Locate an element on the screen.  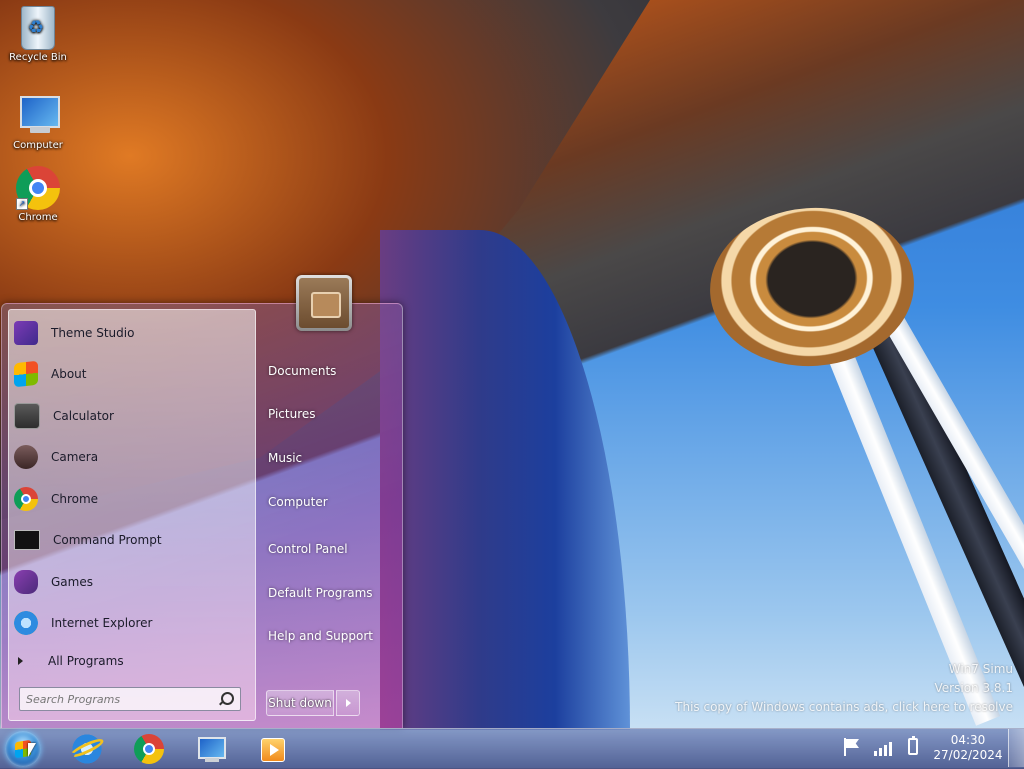
all-programs-label: All Programs is located at coordinates (86, 661).